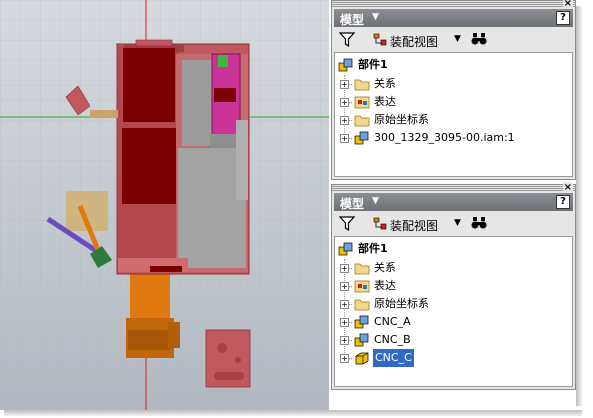  Describe the element at coordinates (455, 138) in the screenshot. I see `tree-item-subassembly: + 300_1329_3095-00.iam:1` at that location.